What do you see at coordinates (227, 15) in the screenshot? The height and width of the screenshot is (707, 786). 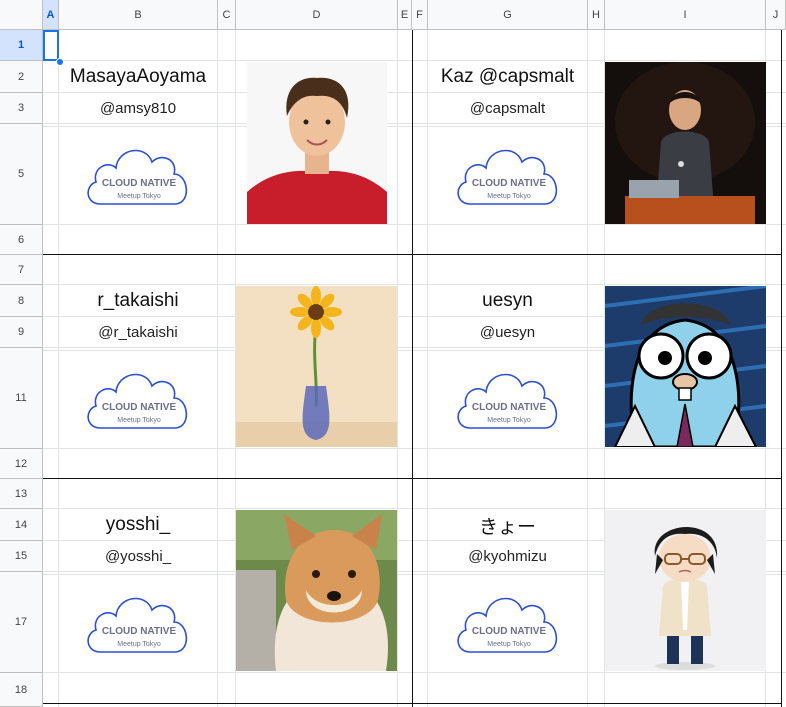 I see `column-header-c: C` at bounding box center [227, 15].